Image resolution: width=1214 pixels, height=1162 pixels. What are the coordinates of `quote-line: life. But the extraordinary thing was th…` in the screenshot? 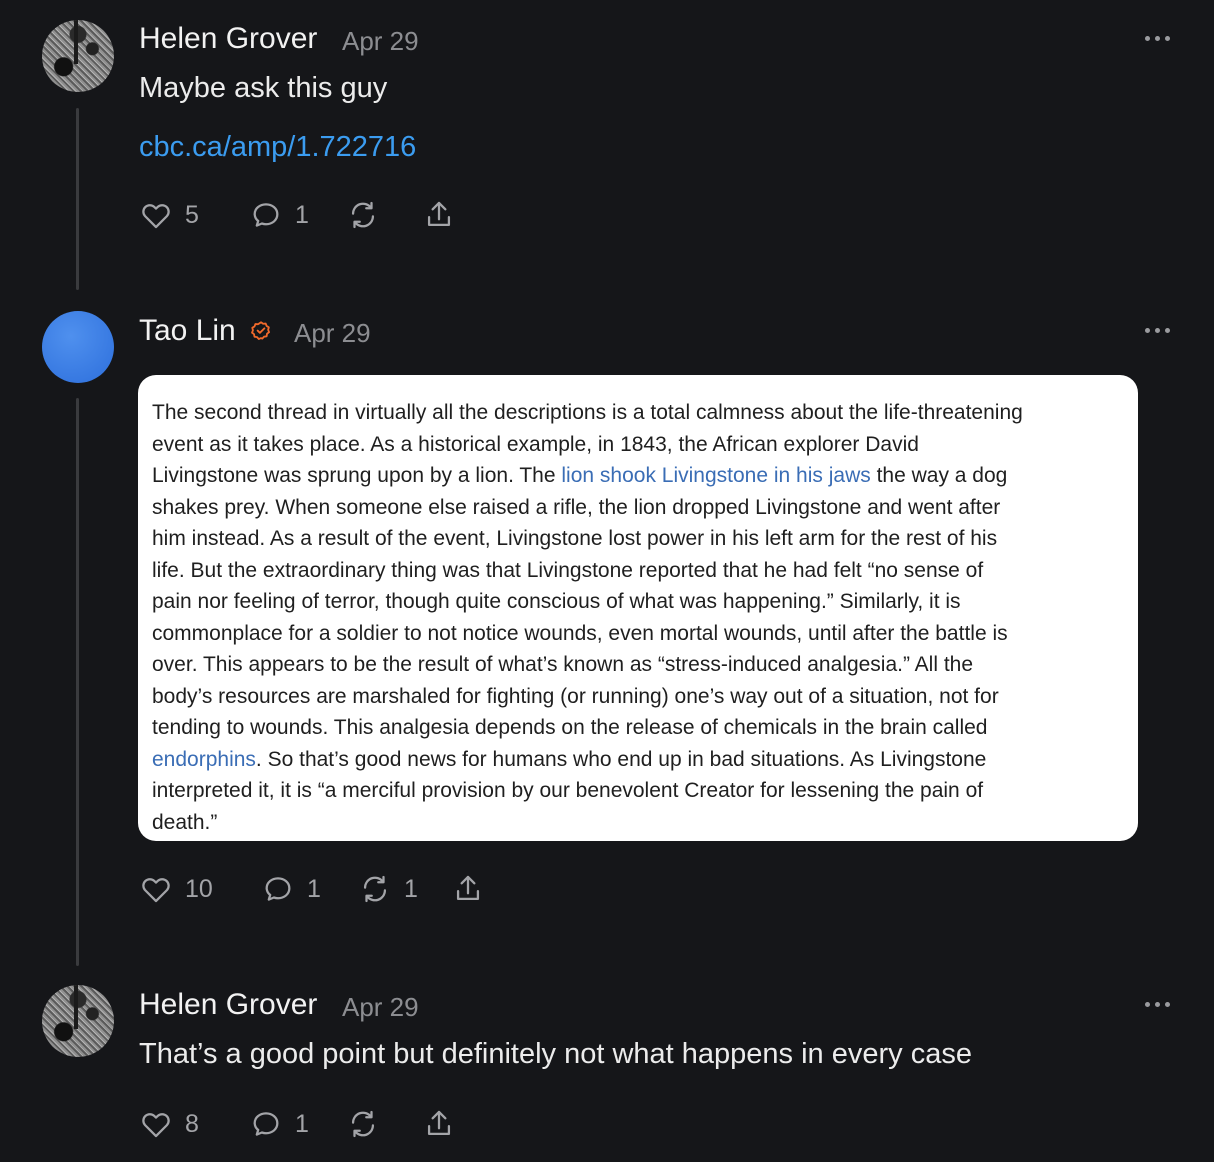 It's located at (638, 571).